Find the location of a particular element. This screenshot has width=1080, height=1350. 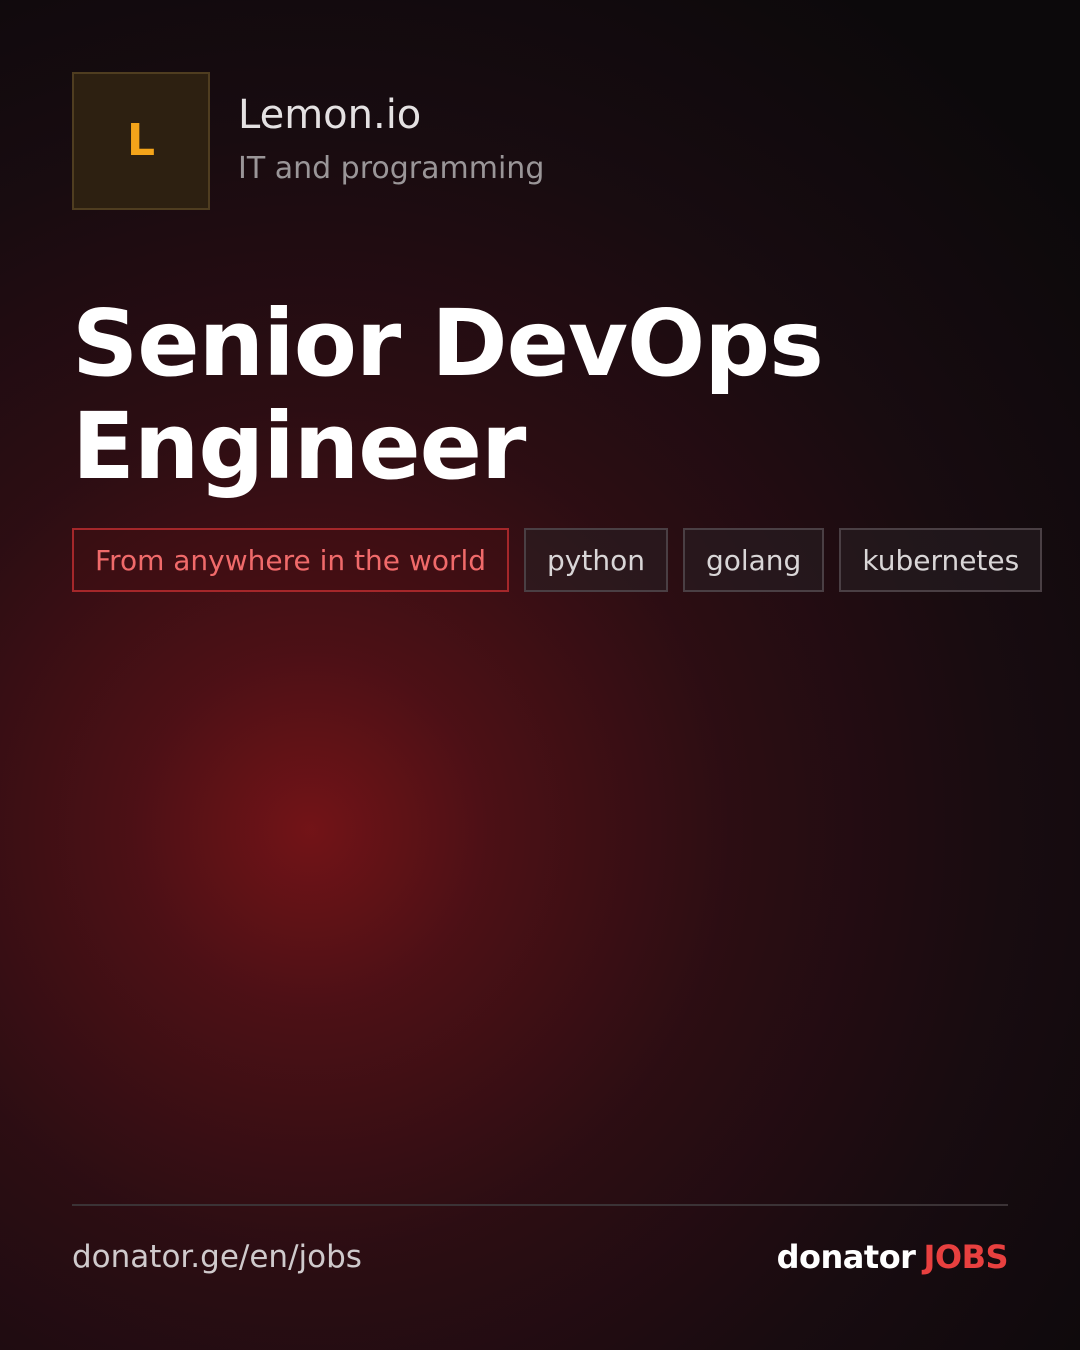

company-category: IT and programming is located at coordinates (391, 168).